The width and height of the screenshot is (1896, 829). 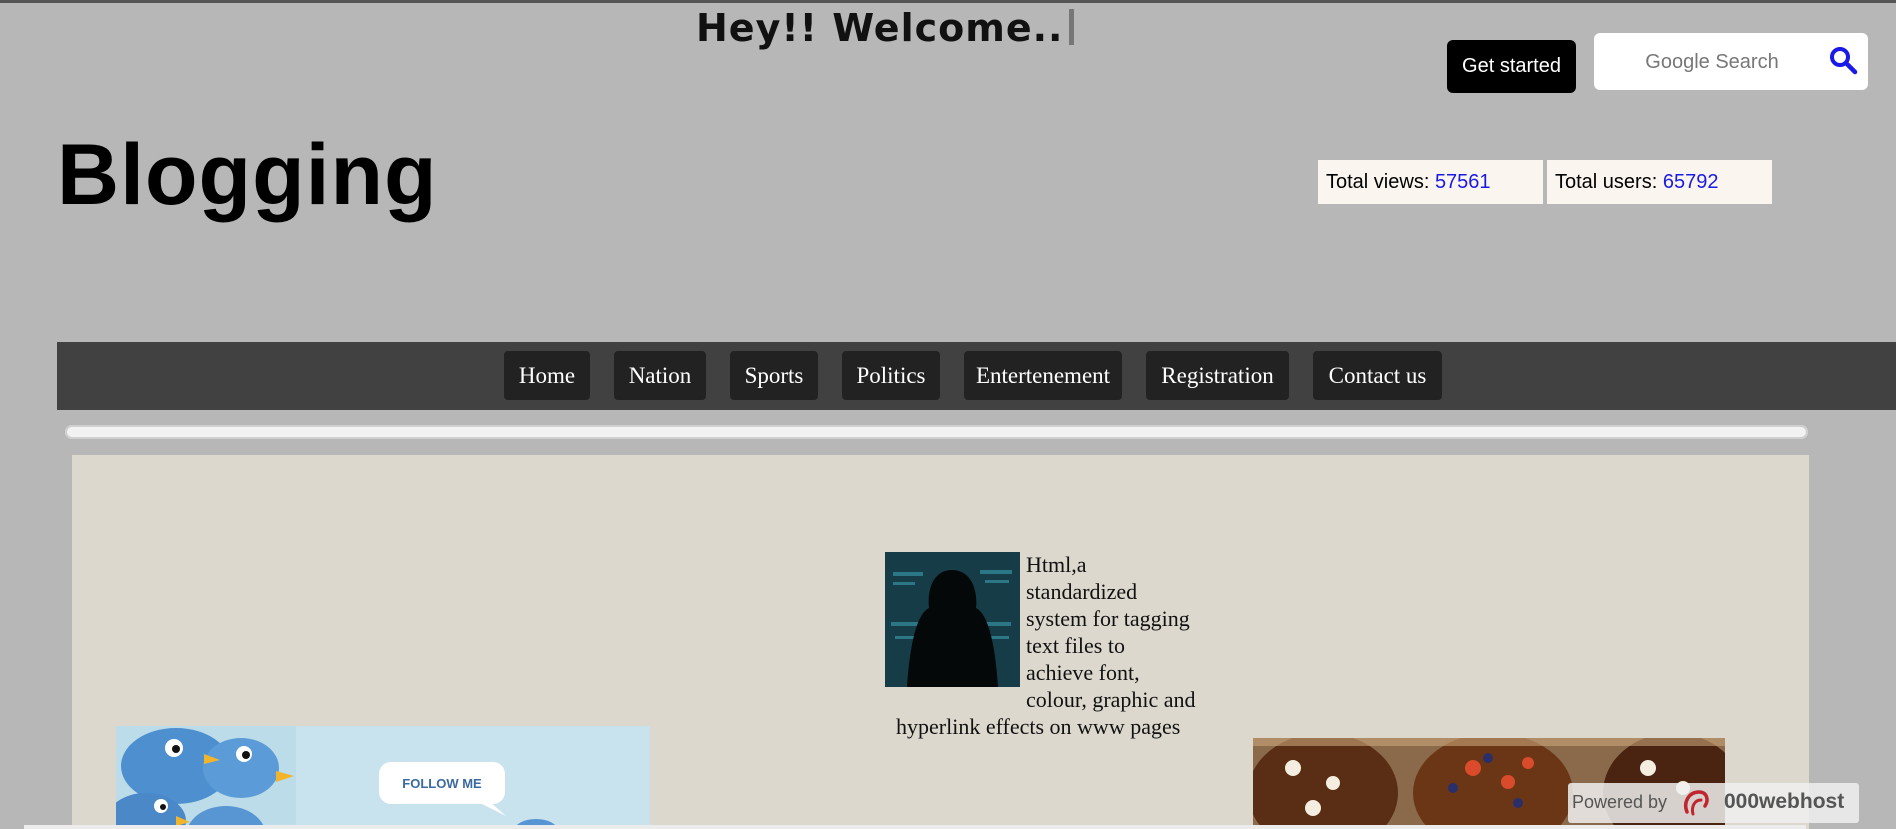 I want to click on nav-entertenement: Entertenement, so click(x=1043, y=375).